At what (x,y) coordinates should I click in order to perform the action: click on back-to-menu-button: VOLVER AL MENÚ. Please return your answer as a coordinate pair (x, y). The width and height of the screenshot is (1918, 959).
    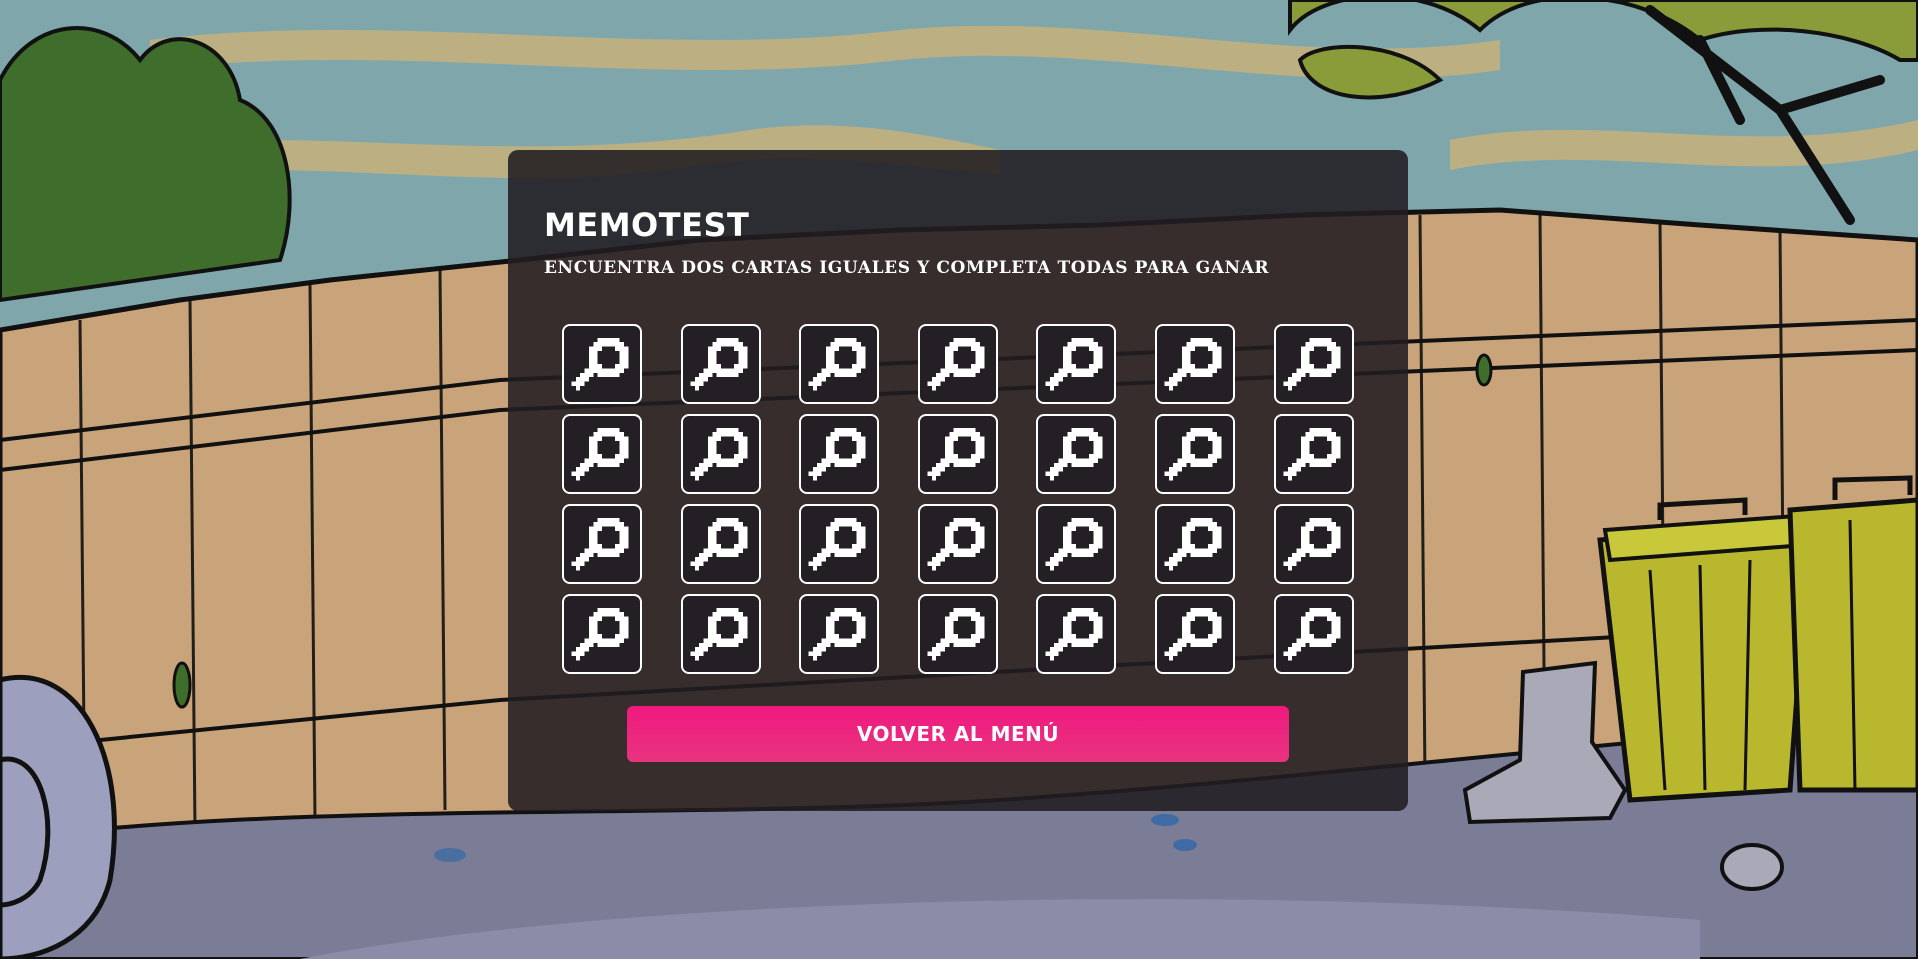
    Looking at the image, I should click on (958, 734).